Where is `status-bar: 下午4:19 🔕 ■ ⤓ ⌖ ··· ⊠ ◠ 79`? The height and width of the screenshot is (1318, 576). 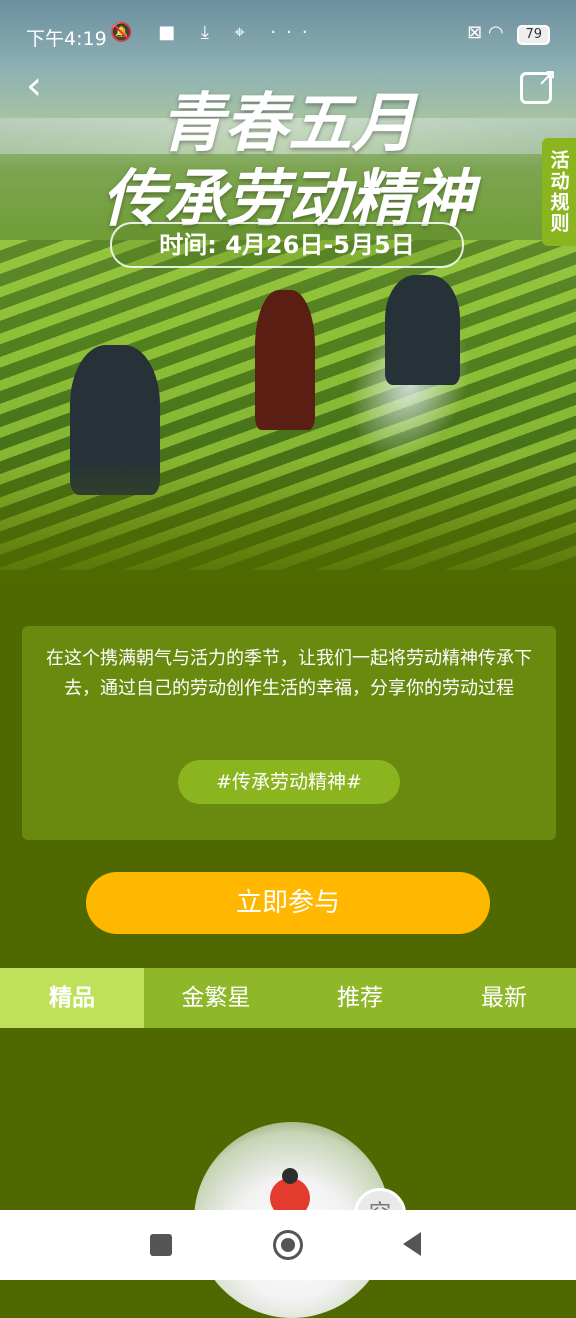 status-bar: 下午4:19 🔕 ■ ⤓ ⌖ ··· ⊠ ◠ 79 is located at coordinates (288, 36).